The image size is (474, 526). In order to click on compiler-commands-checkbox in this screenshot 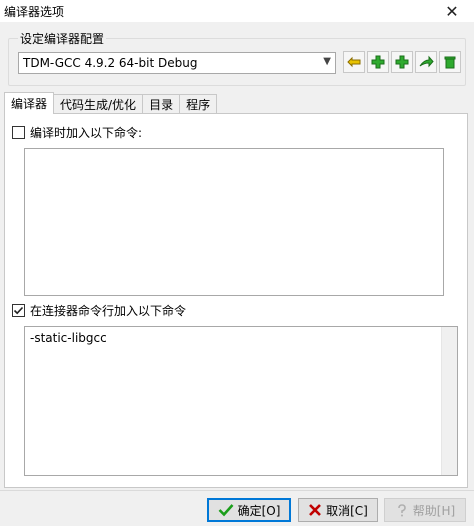, I will do `click(18, 132)`.